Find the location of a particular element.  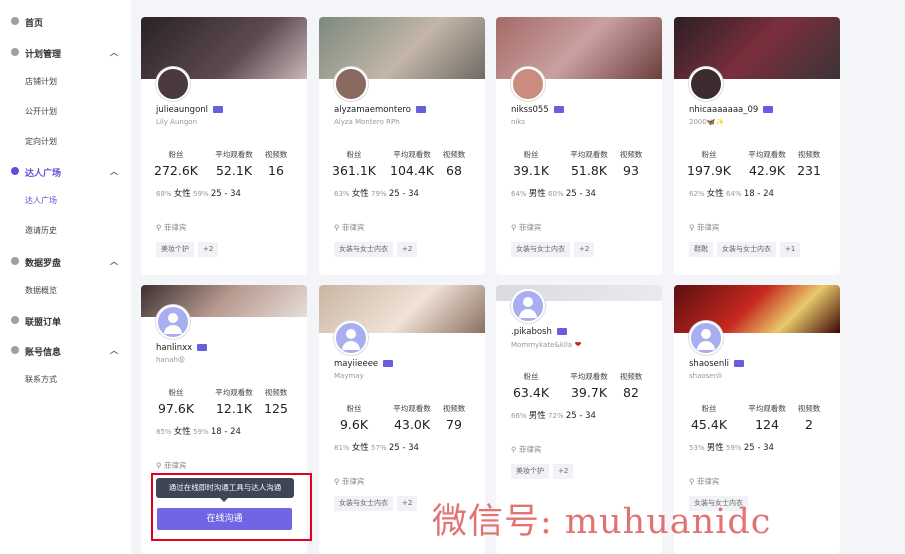

stat-value-followers: 63.4K is located at coordinates (531, 392).